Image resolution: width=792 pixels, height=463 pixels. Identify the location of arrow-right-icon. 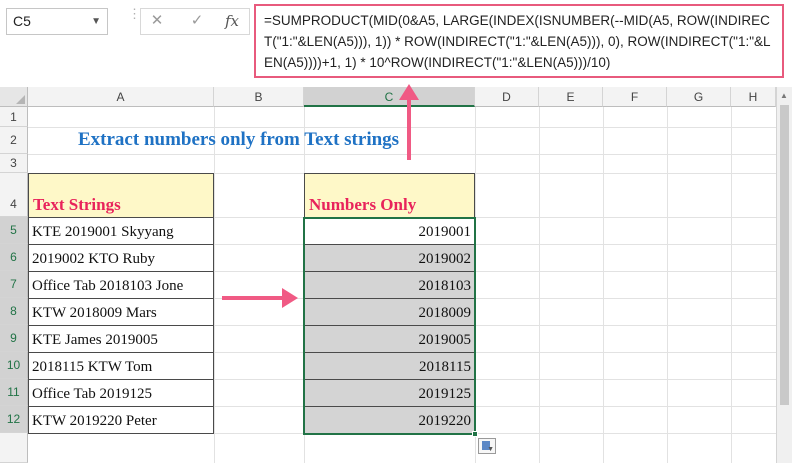
(260, 298).